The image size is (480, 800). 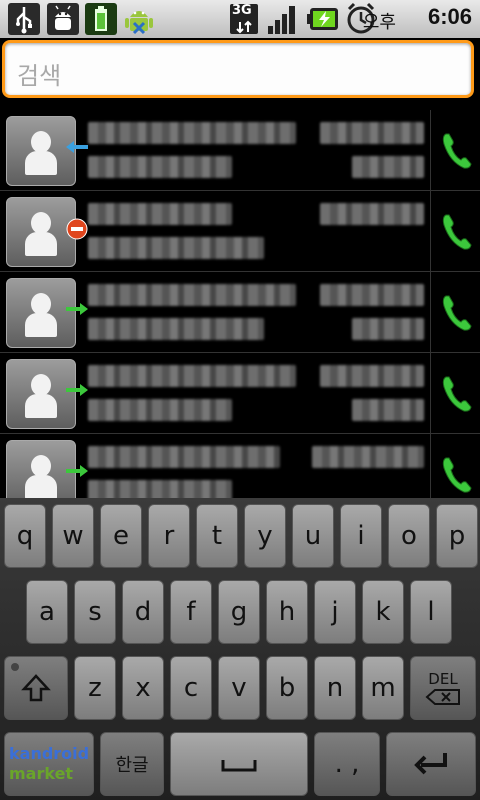 I want to click on brand-line-2: market, so click(x=41, y=773).